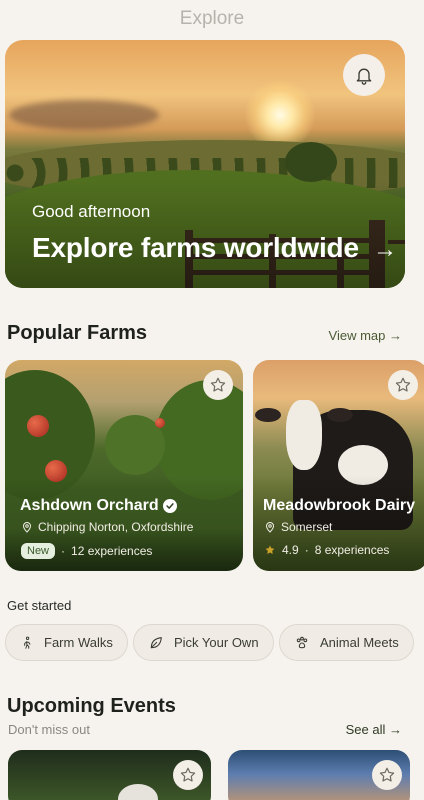  Describe the element at coordinates (352, 550) in the screenshot. I see `experience-count: 8 experiences` at that location.